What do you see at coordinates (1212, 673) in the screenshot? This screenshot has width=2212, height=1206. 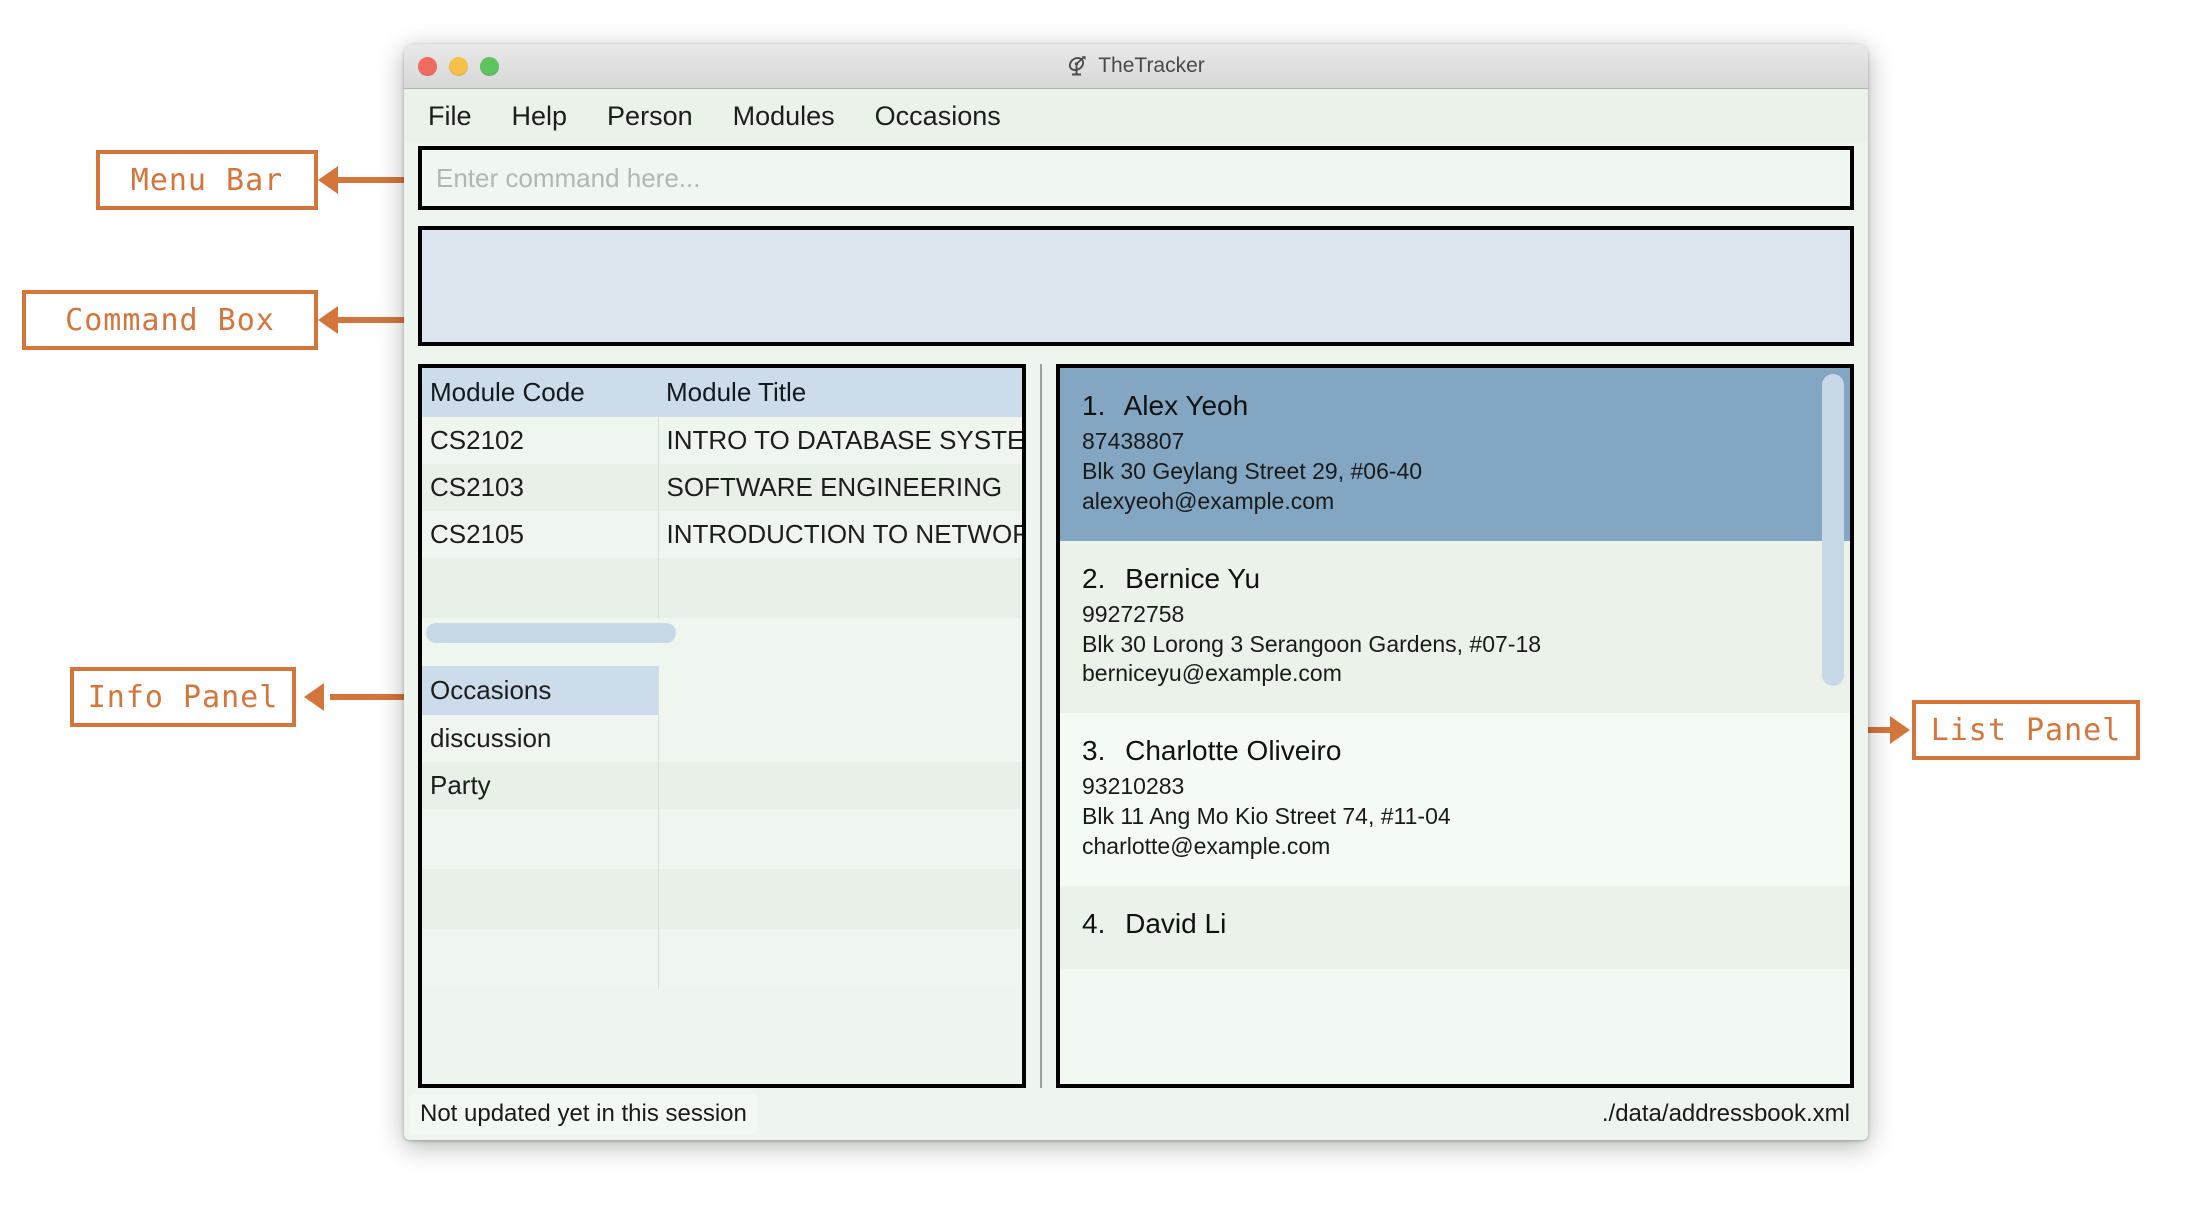 I see `person-email: berniceyu@example.com` at bounding box center [1212, 673].